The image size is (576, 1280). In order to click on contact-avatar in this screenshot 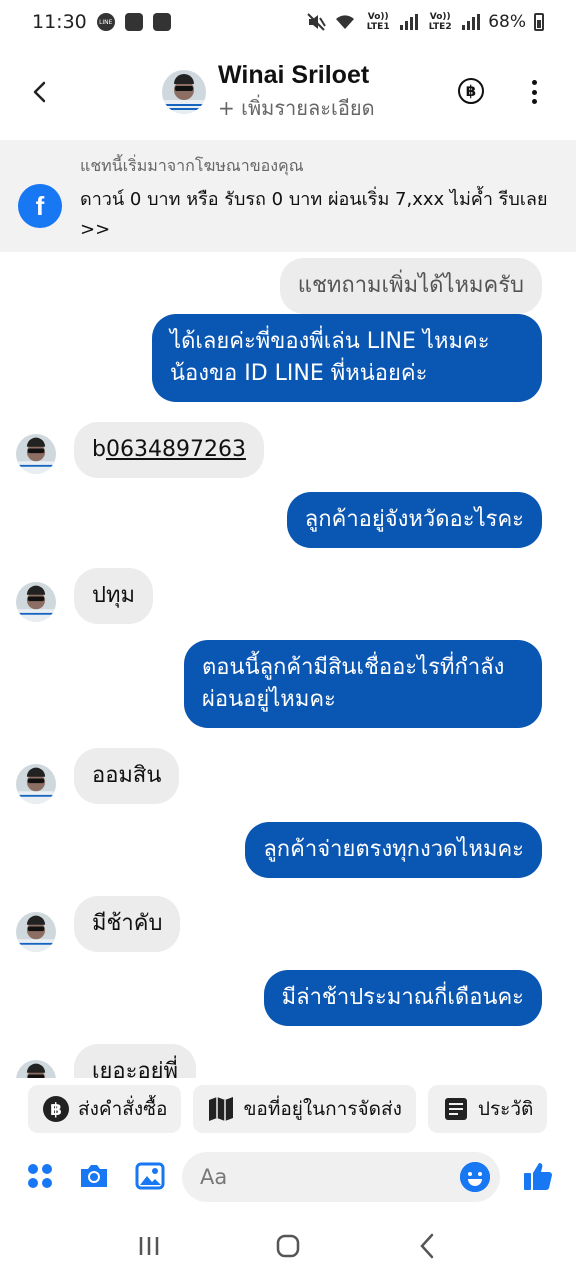, I will do `click(184, 92)`.